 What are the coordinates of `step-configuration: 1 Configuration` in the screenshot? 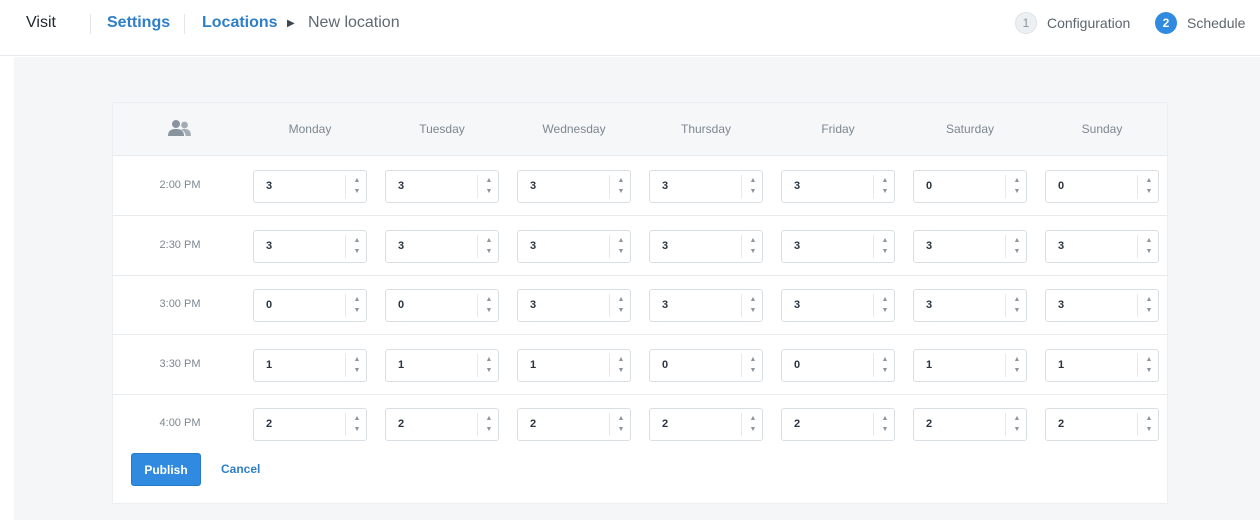 It's located at (1072, 23).